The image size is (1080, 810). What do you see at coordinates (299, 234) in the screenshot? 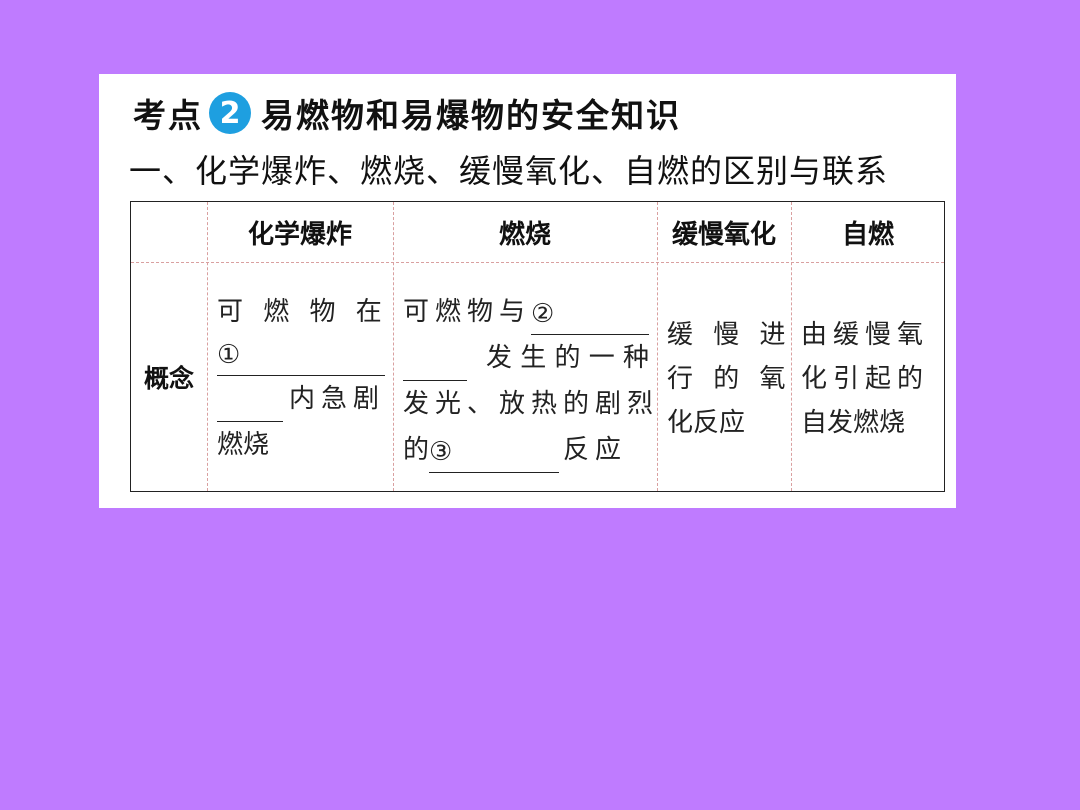
I see `header-explosion: 化学爆炸` at bounding box center [299, 234].